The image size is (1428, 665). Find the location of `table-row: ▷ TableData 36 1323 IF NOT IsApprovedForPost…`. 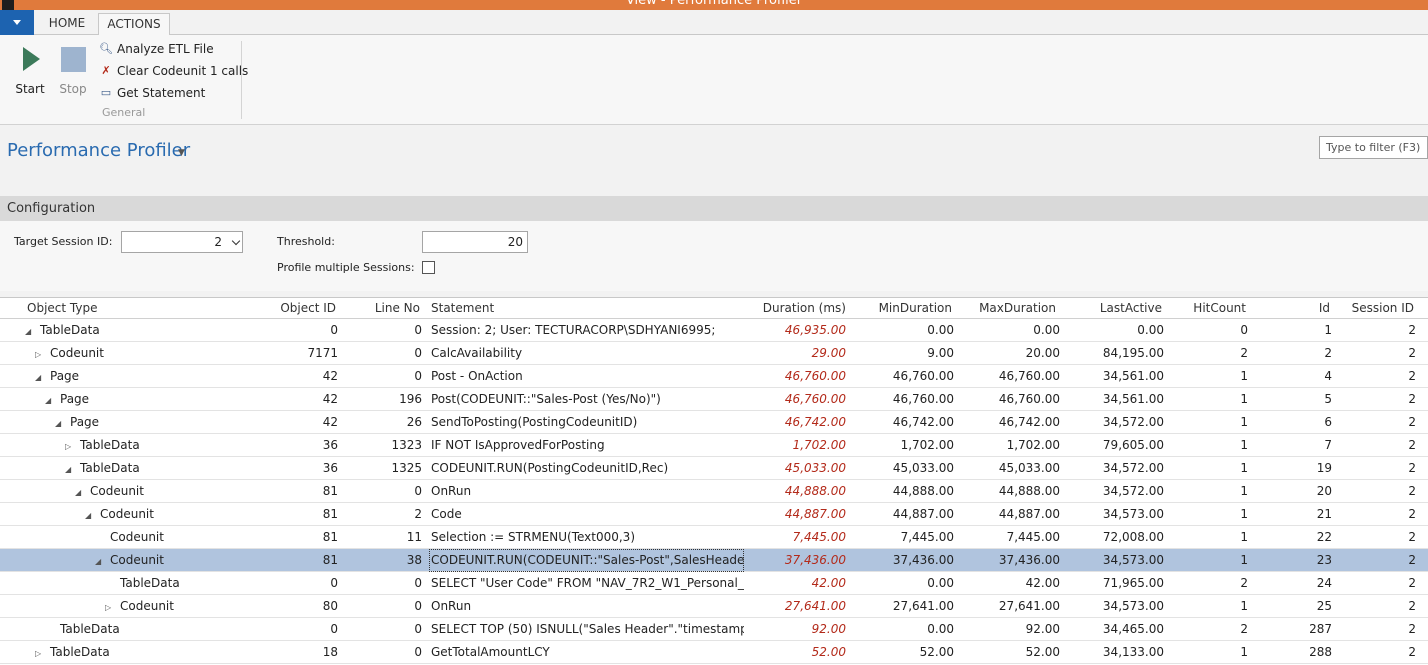

table-row: ▷ TableData 36 1323 IF NOT IsApprovedForPost… is located at coordinates (714, 445).